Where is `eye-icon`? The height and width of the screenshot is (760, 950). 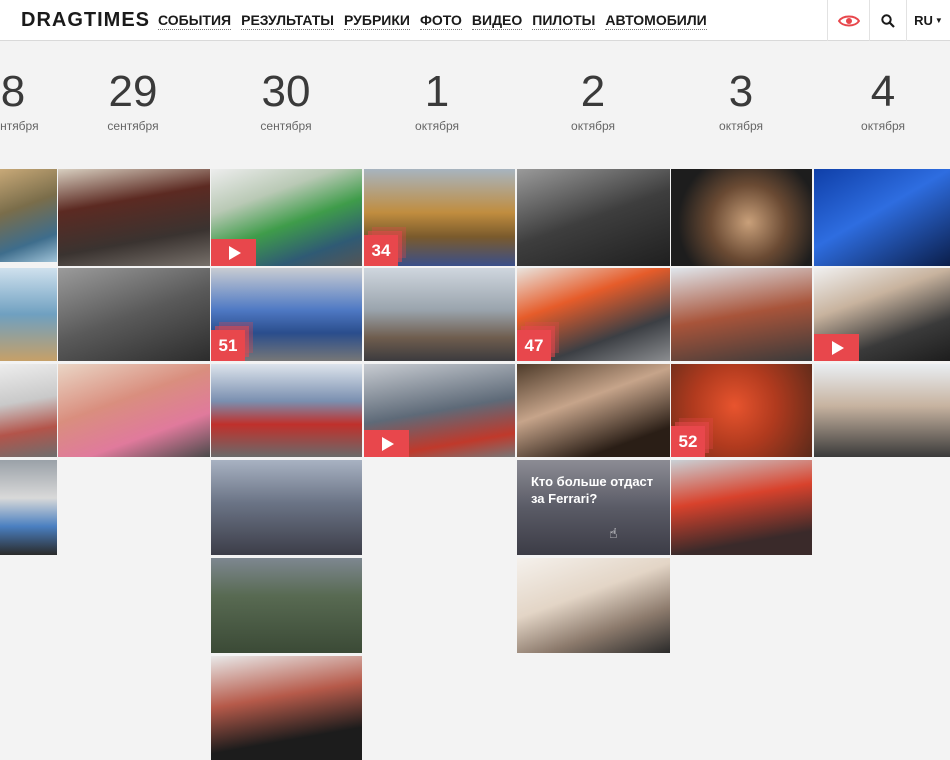
eye-icon is located at coordinates (848, 20).